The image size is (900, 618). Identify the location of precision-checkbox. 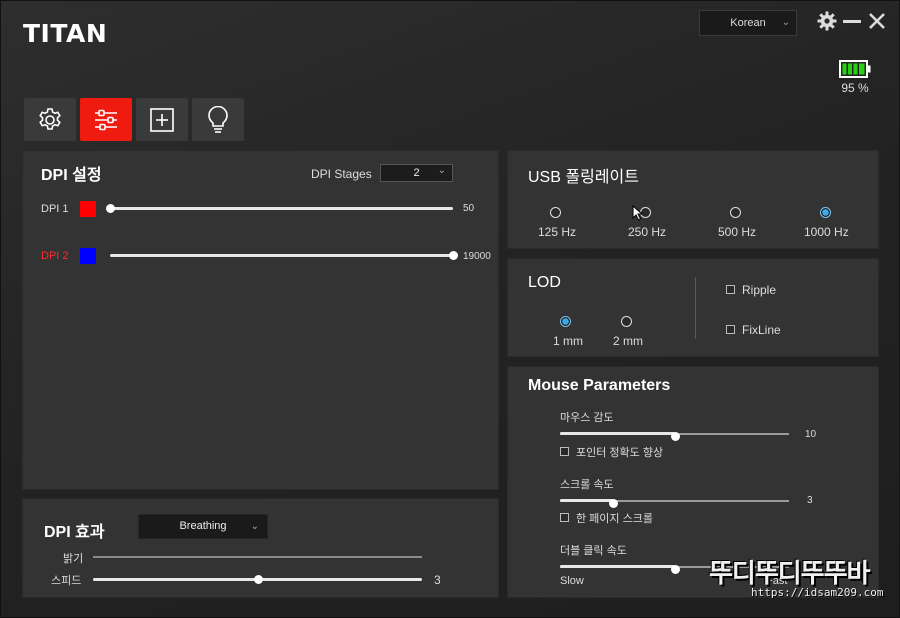
(564, 451).